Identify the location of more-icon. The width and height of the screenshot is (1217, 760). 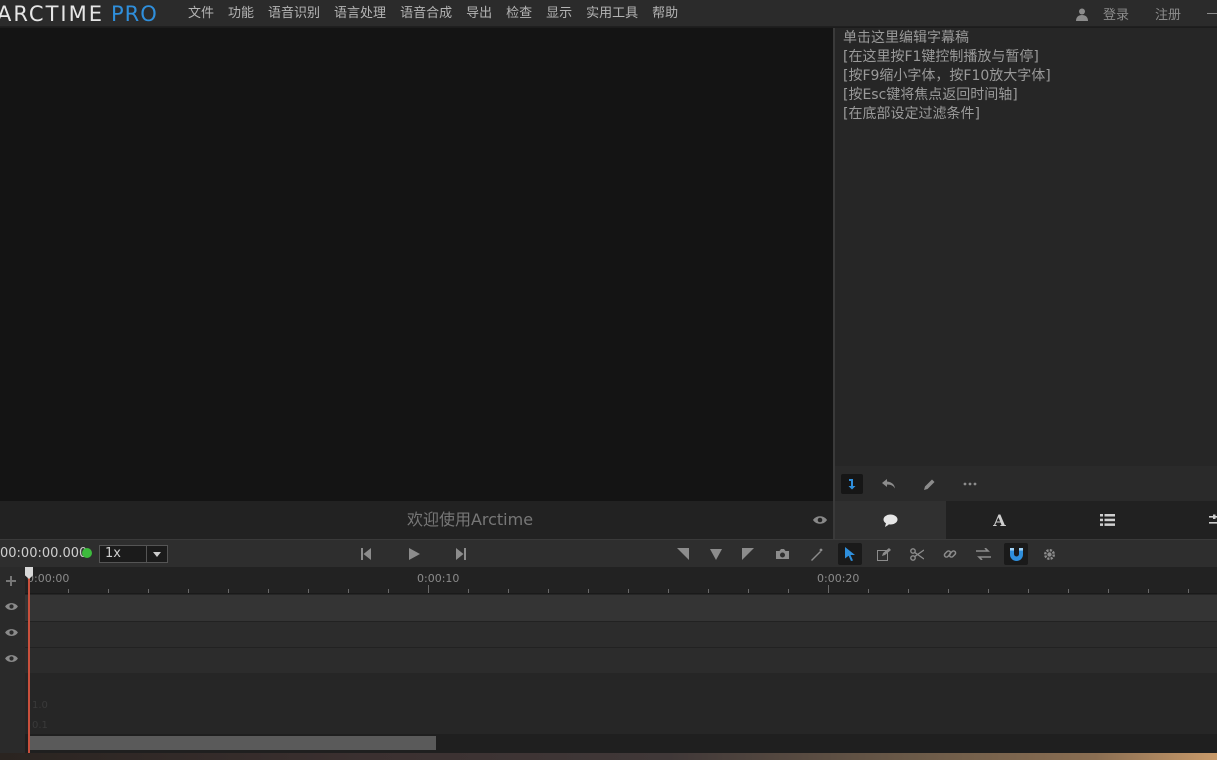
(970, 484).